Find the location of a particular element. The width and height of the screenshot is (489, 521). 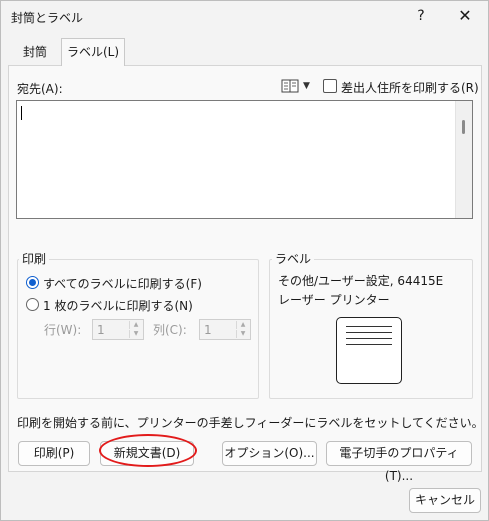

label-description: その他/ユーザー設定, 64415E レーザー プリンター is located at coordinates (360, 291).